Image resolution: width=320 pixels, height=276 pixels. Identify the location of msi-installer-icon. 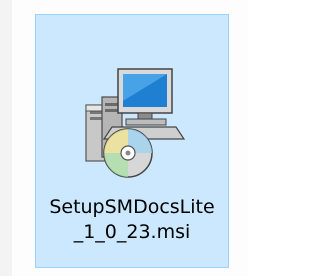
(135, 123).